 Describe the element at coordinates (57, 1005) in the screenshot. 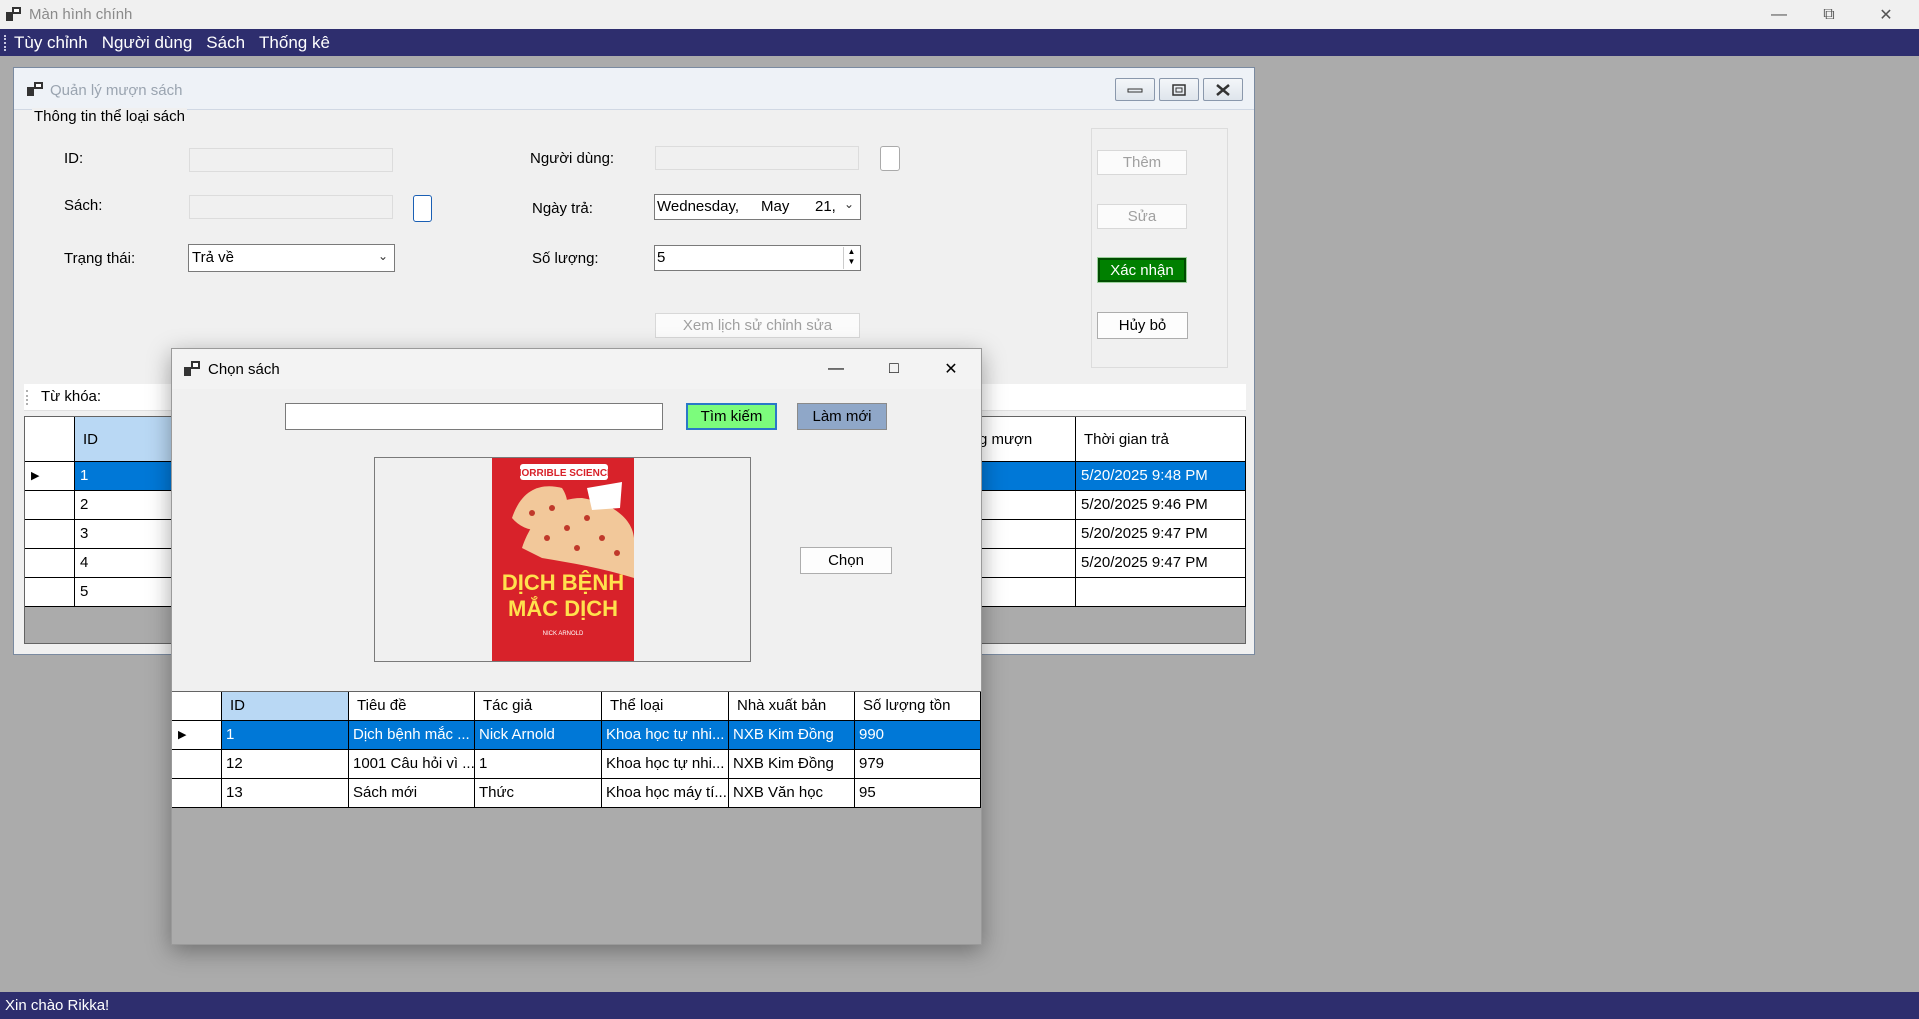

I see `status-text: Xin chào Rikka!` at that location.